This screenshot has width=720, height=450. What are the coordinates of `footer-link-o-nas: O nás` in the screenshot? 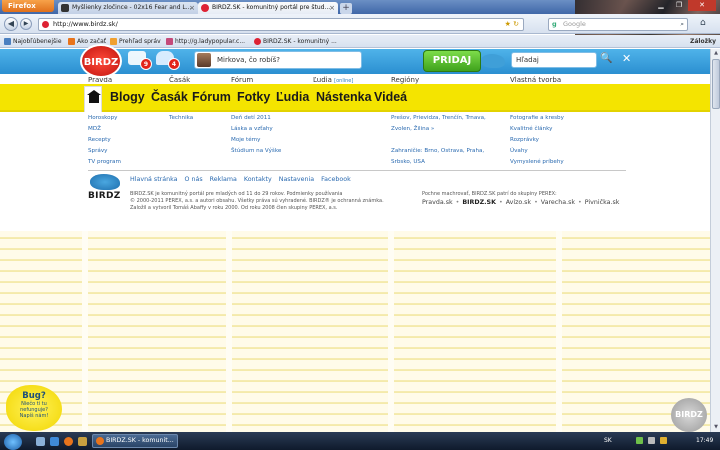 It's located at (194, 179).